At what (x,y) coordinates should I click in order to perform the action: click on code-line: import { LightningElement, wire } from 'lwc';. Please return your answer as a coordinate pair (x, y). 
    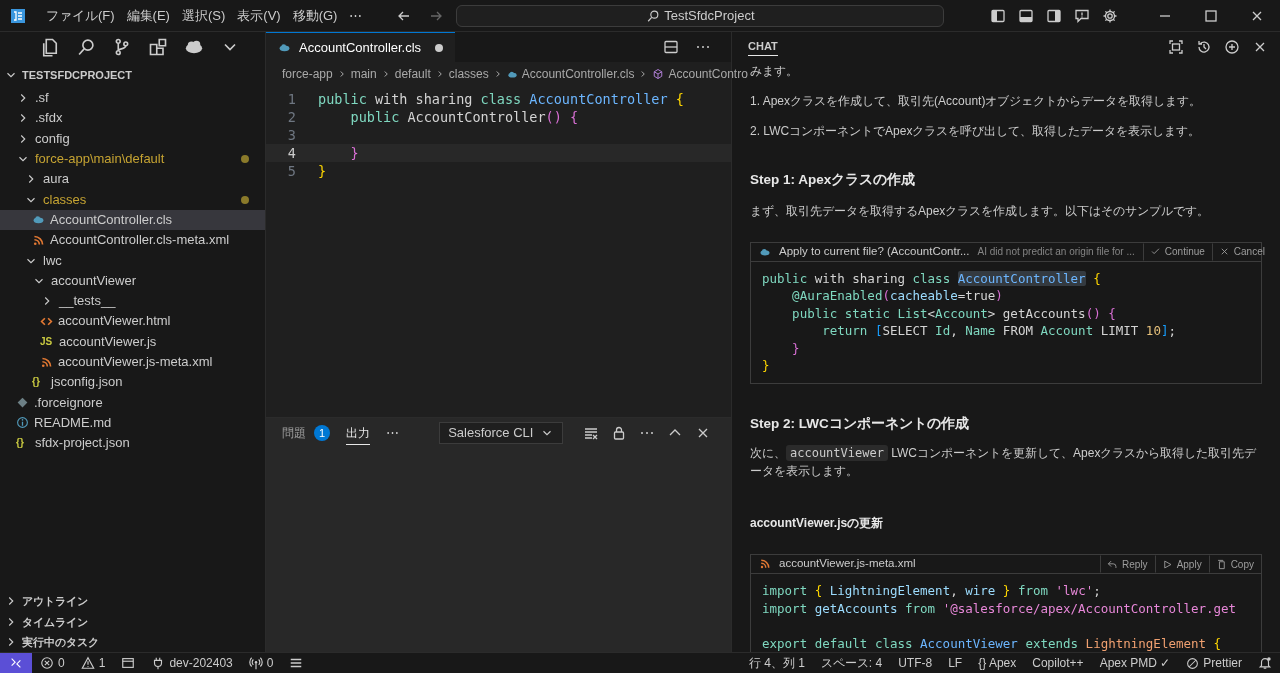
    Looking at the image, I should click on (932, 591).